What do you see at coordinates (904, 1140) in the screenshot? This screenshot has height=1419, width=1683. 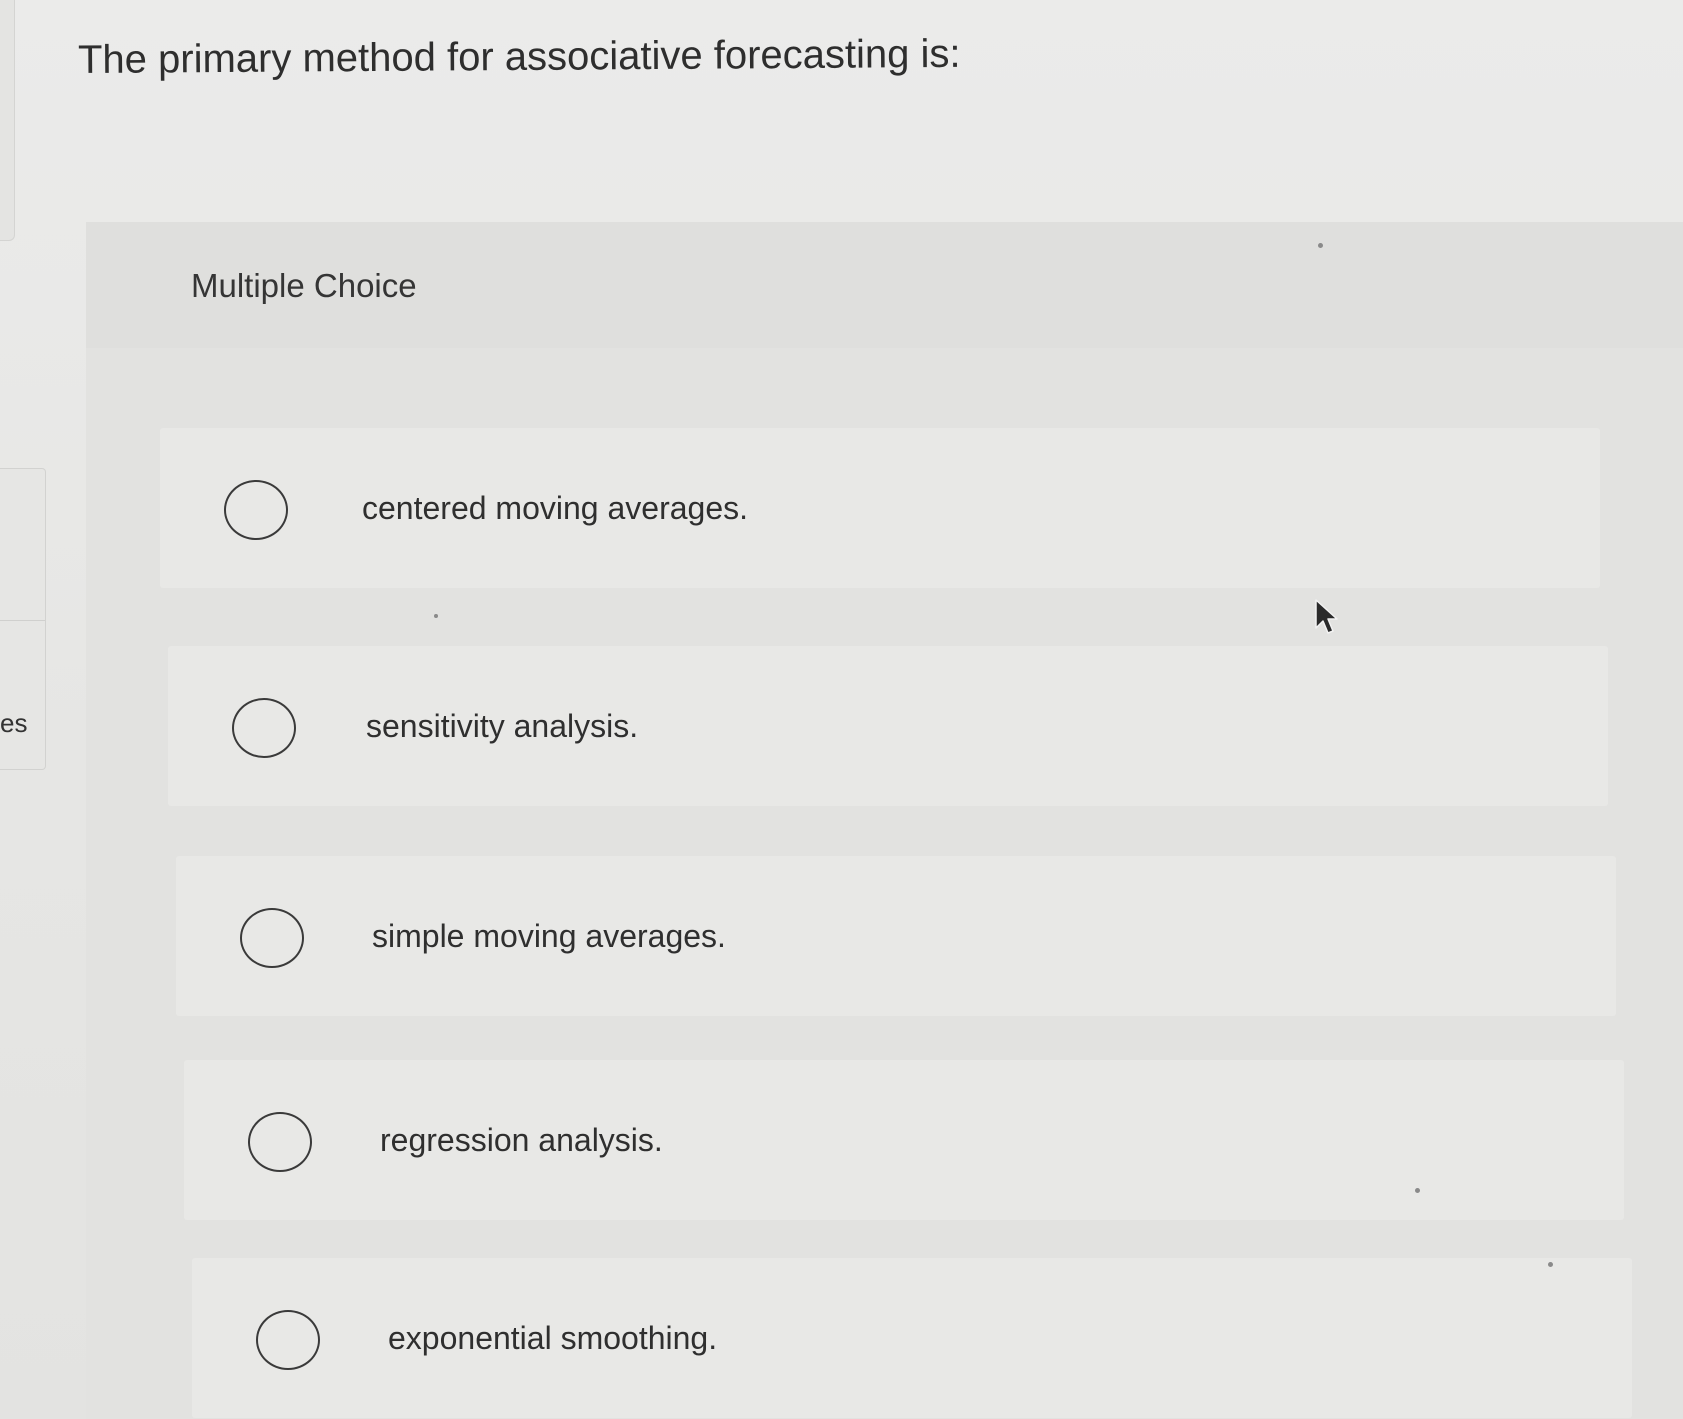 I see `answer-option-4: regression analysis.` at bounding box center [904, 1140].